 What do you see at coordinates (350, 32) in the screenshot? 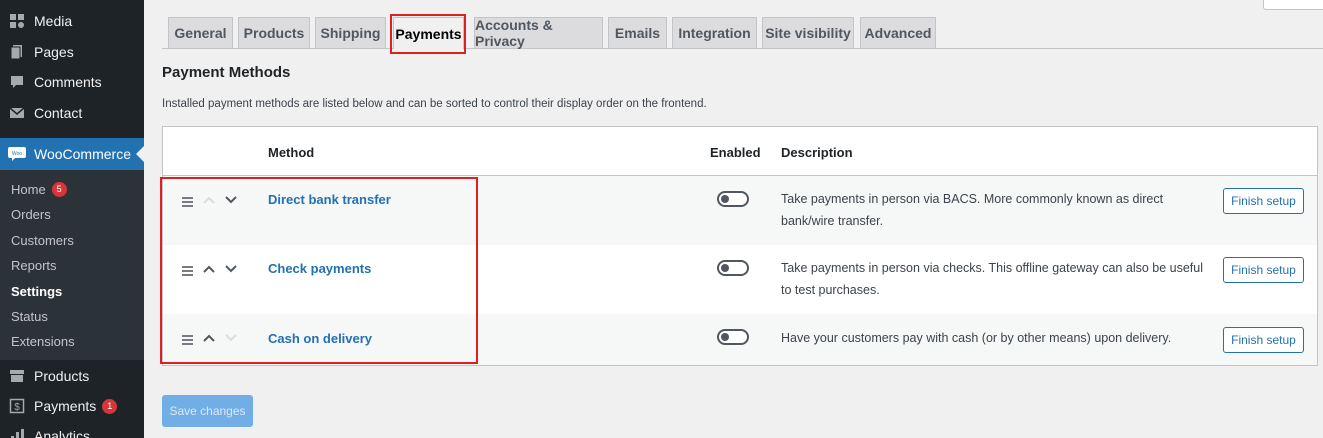
I see `tab-shipping: Shipping` at bounding box center [350, 32].